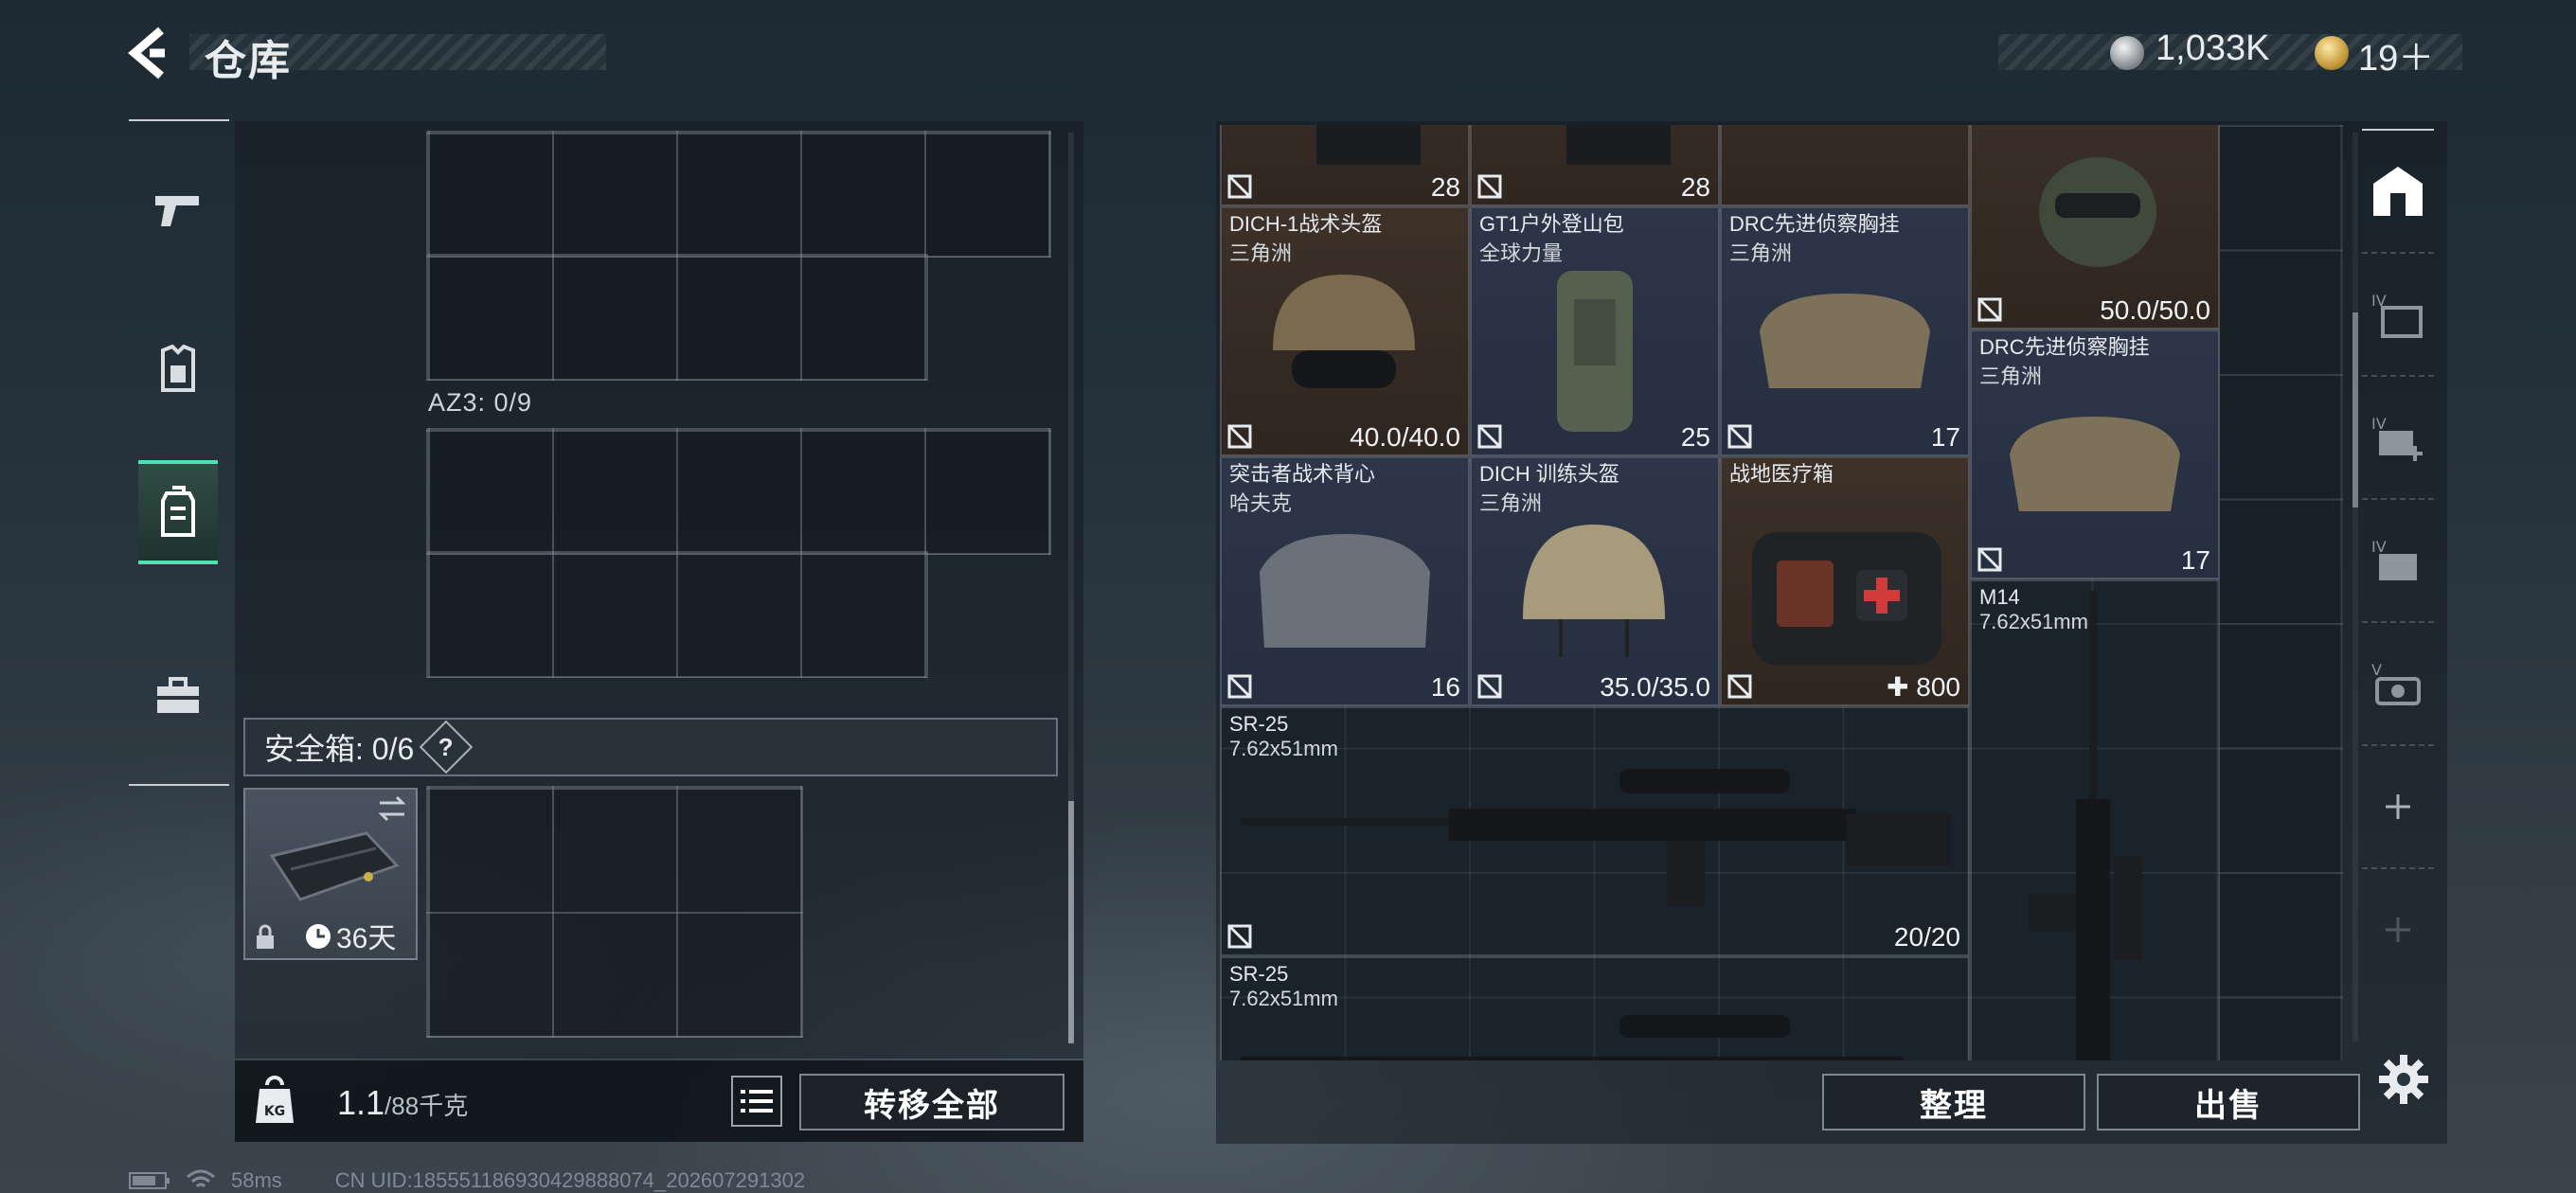 The image size is (2576, 1193). What do you see at coordinates (201, 1178) in the screenshot?
I see `wifi-icon` at bounding box center [201, 1178].